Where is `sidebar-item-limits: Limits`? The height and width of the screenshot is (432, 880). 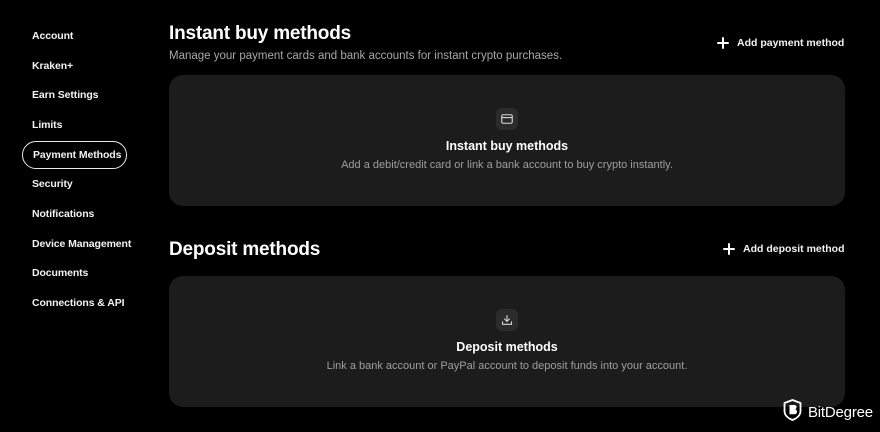
sidebar-item-limits: Limits is located at coordinates (82, 126).